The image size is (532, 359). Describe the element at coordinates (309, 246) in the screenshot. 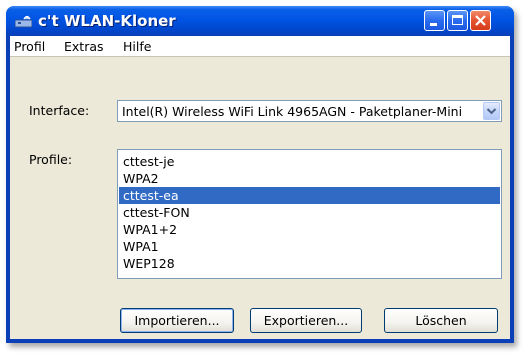

I see `list-item: WPA1` at that location.